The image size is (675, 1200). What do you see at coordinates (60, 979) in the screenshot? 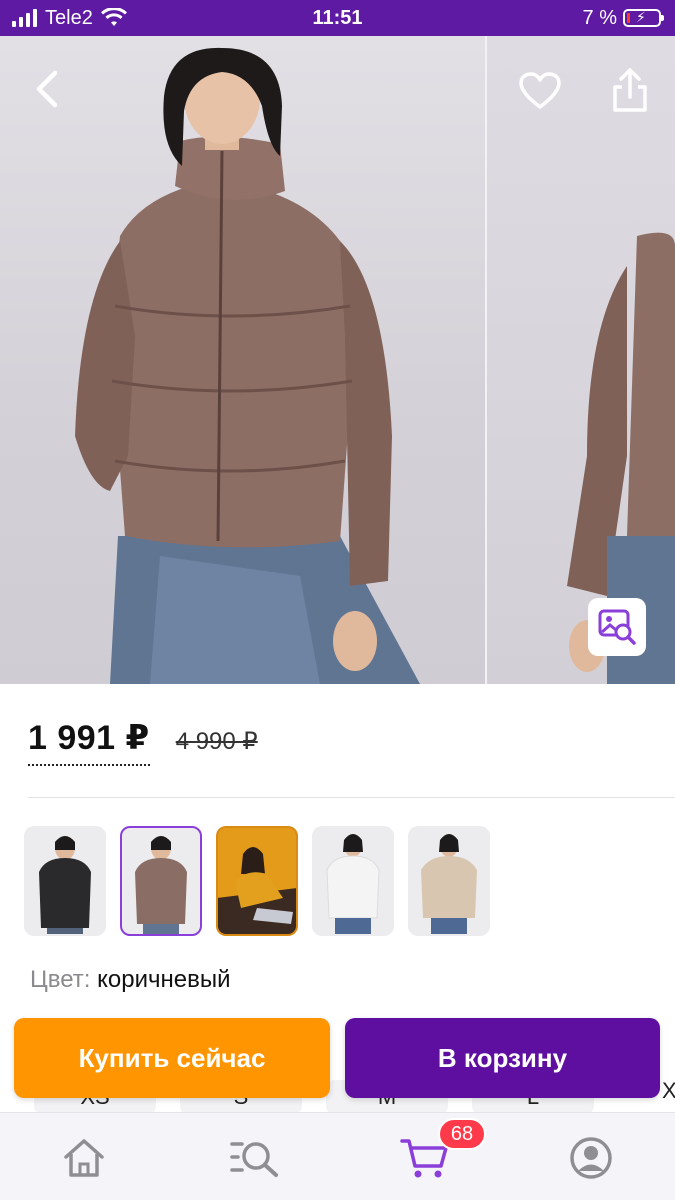
I see `color-label: Цвет:` at bounding box center [60, 979].